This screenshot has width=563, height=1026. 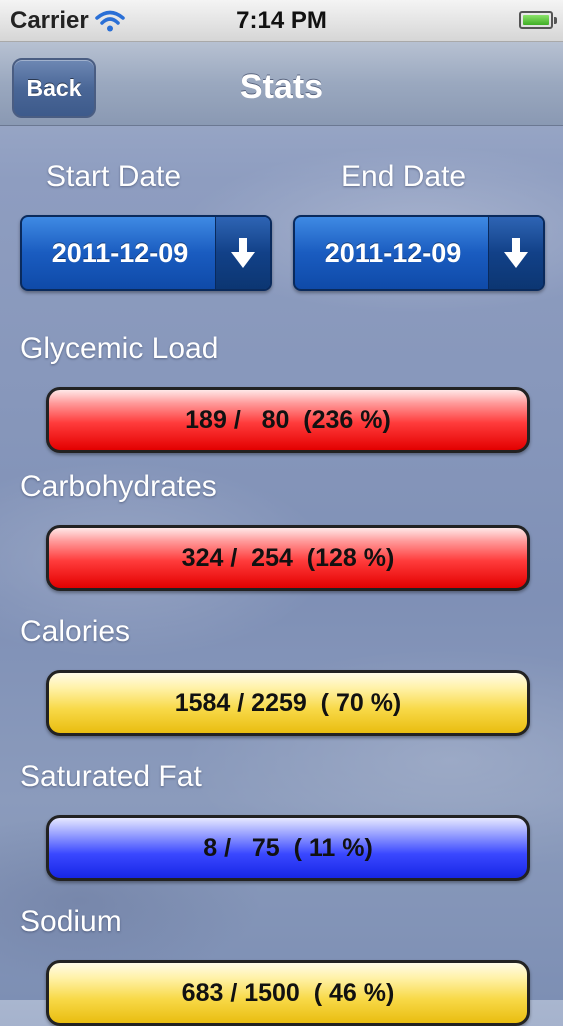 I want to click on stat-label-calories: Calories, so click(x=75, y=631).